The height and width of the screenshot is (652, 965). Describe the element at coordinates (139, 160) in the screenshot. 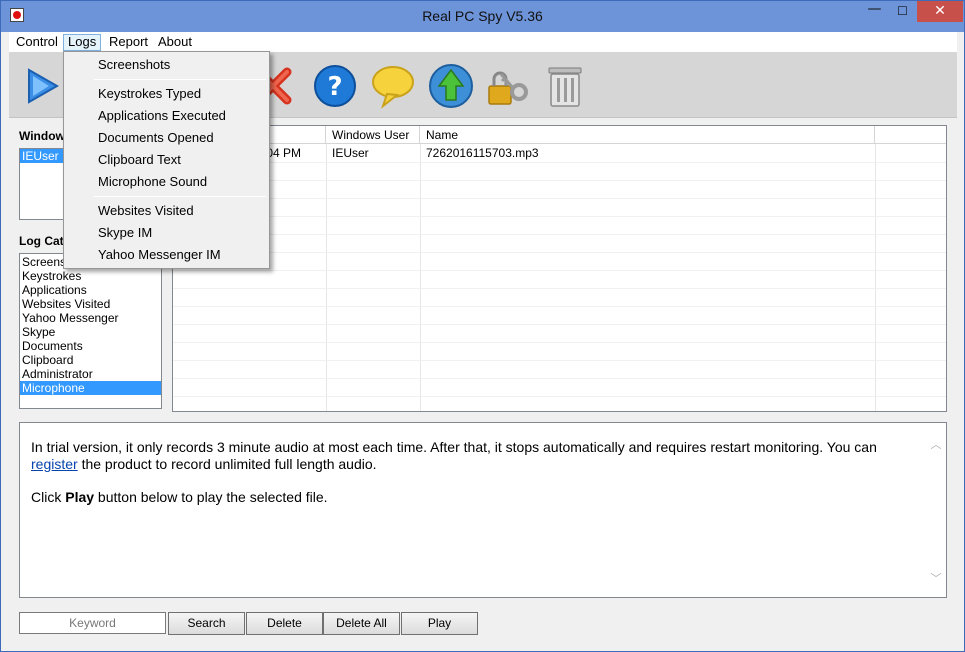

I see `menu-item-clipboard-text: Clipboard Text` at that location.